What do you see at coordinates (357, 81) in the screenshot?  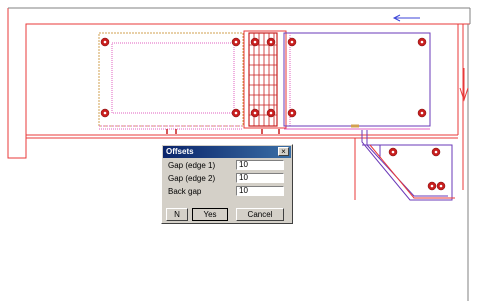 I see `cabinet-right` at bounding box center [357, 81].